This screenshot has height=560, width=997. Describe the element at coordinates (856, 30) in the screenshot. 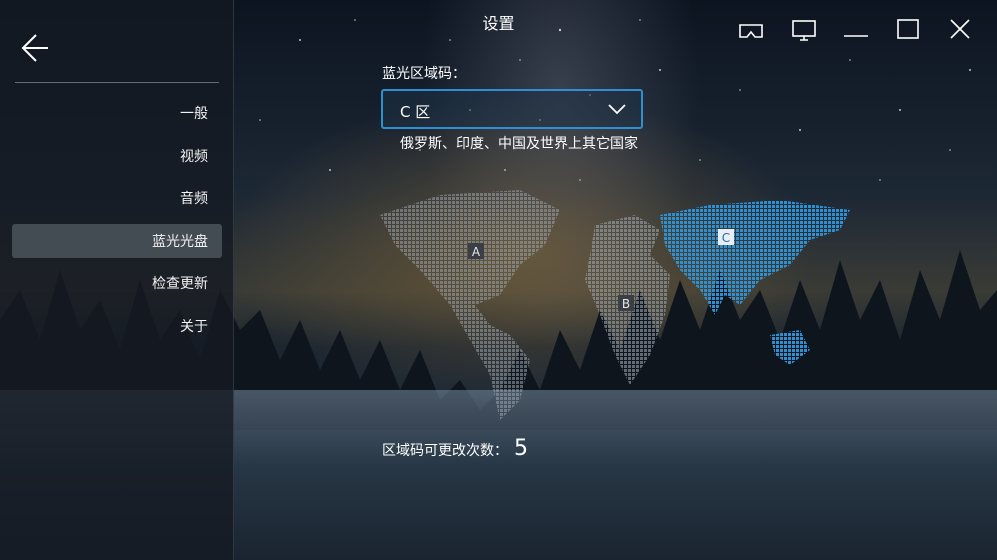

I see `minimize-icon` at that location.